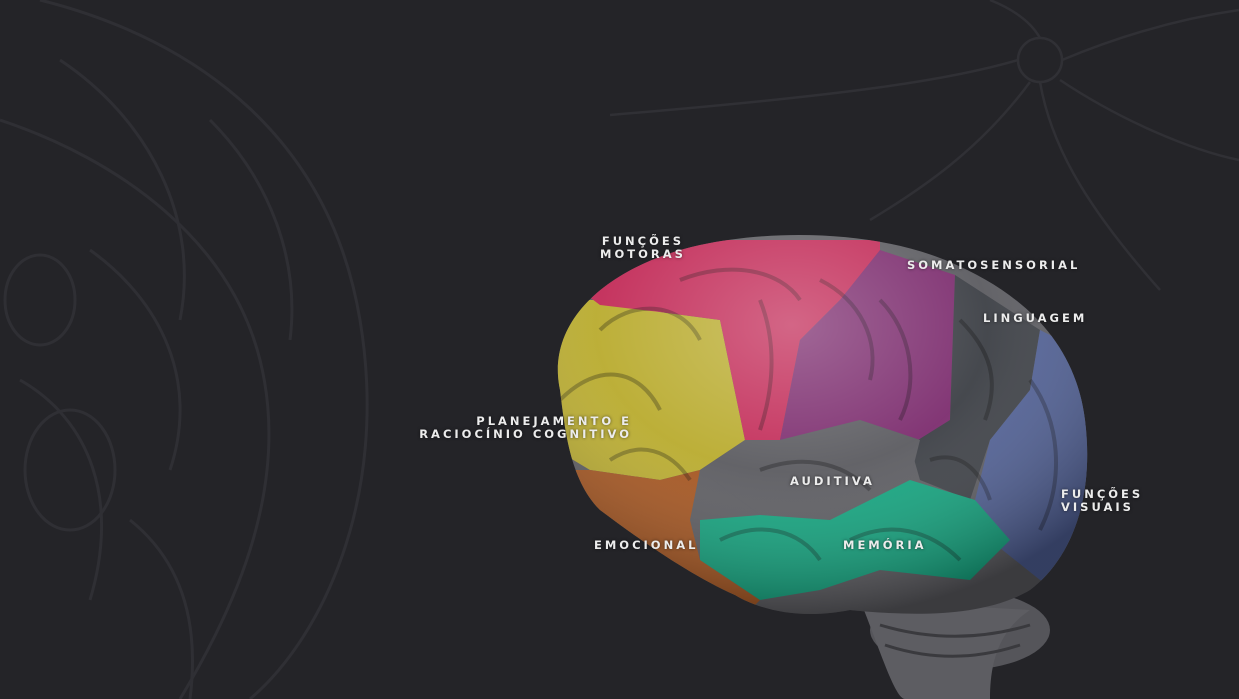 The width and height of the screenshot is (1239, 699). Describe the element at coordinates (885, 545) in the screenshot. I see `label-memoria: MEMÓRIA` at that location.